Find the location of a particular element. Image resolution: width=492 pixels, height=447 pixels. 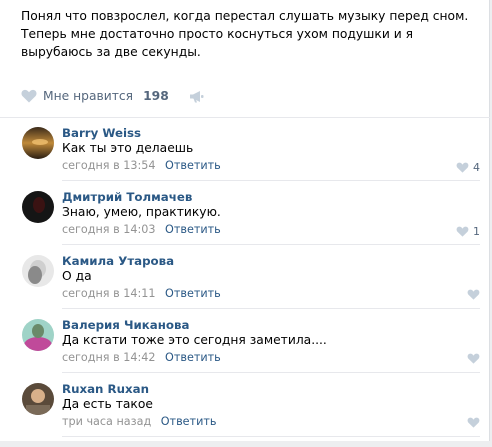

comment-text: Как ты это делаешь is located at coordinates (128, 148).